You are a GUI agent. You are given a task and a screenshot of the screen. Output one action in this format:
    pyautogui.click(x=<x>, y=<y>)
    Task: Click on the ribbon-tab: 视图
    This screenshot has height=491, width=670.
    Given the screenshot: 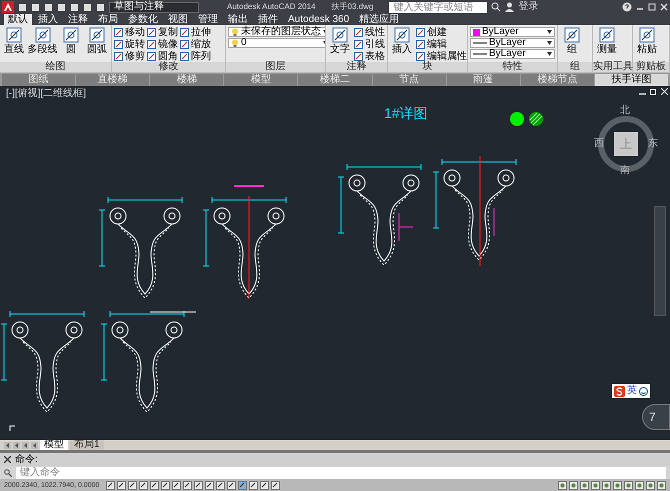 What is the action you would take?
    pyautogui.click(x=178, y=19)
    